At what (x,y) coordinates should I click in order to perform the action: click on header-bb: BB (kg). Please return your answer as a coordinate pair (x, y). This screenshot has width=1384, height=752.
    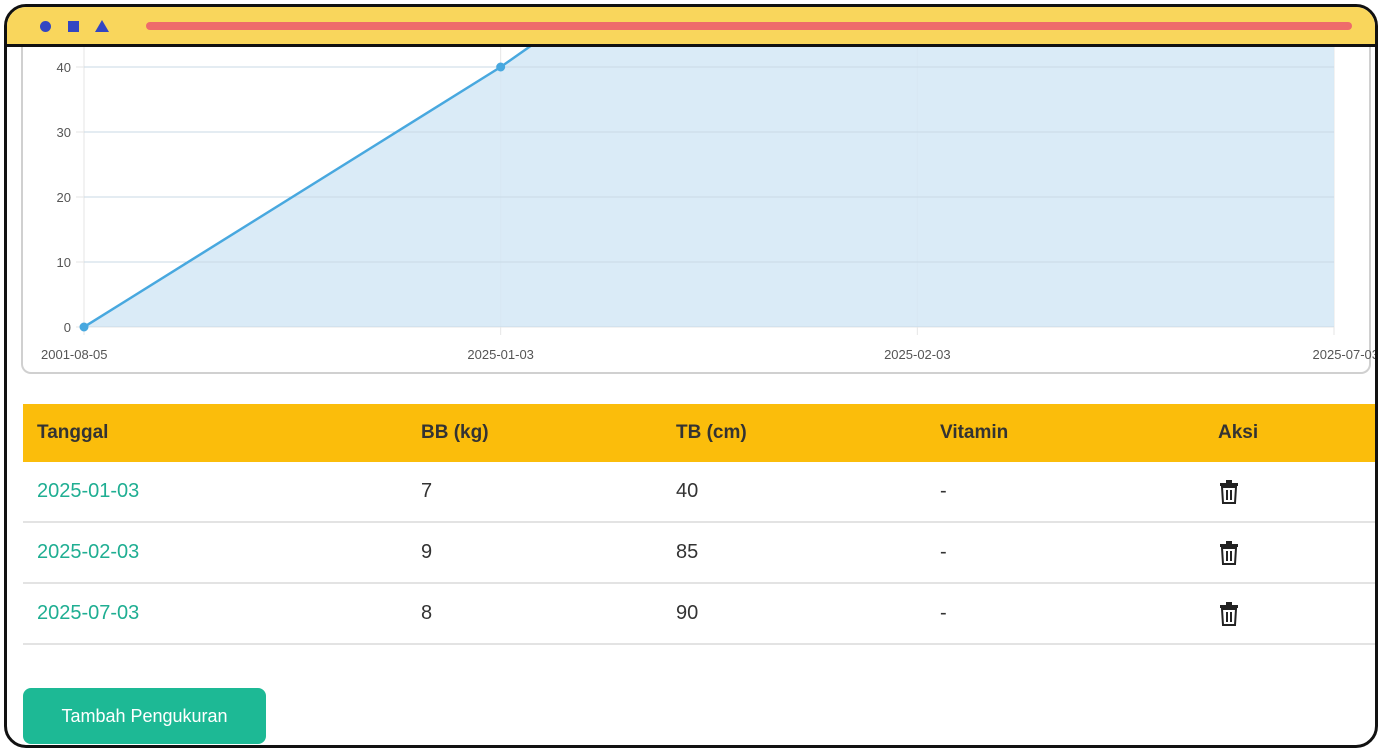
    Looking at the image, I should click on (455, 432).